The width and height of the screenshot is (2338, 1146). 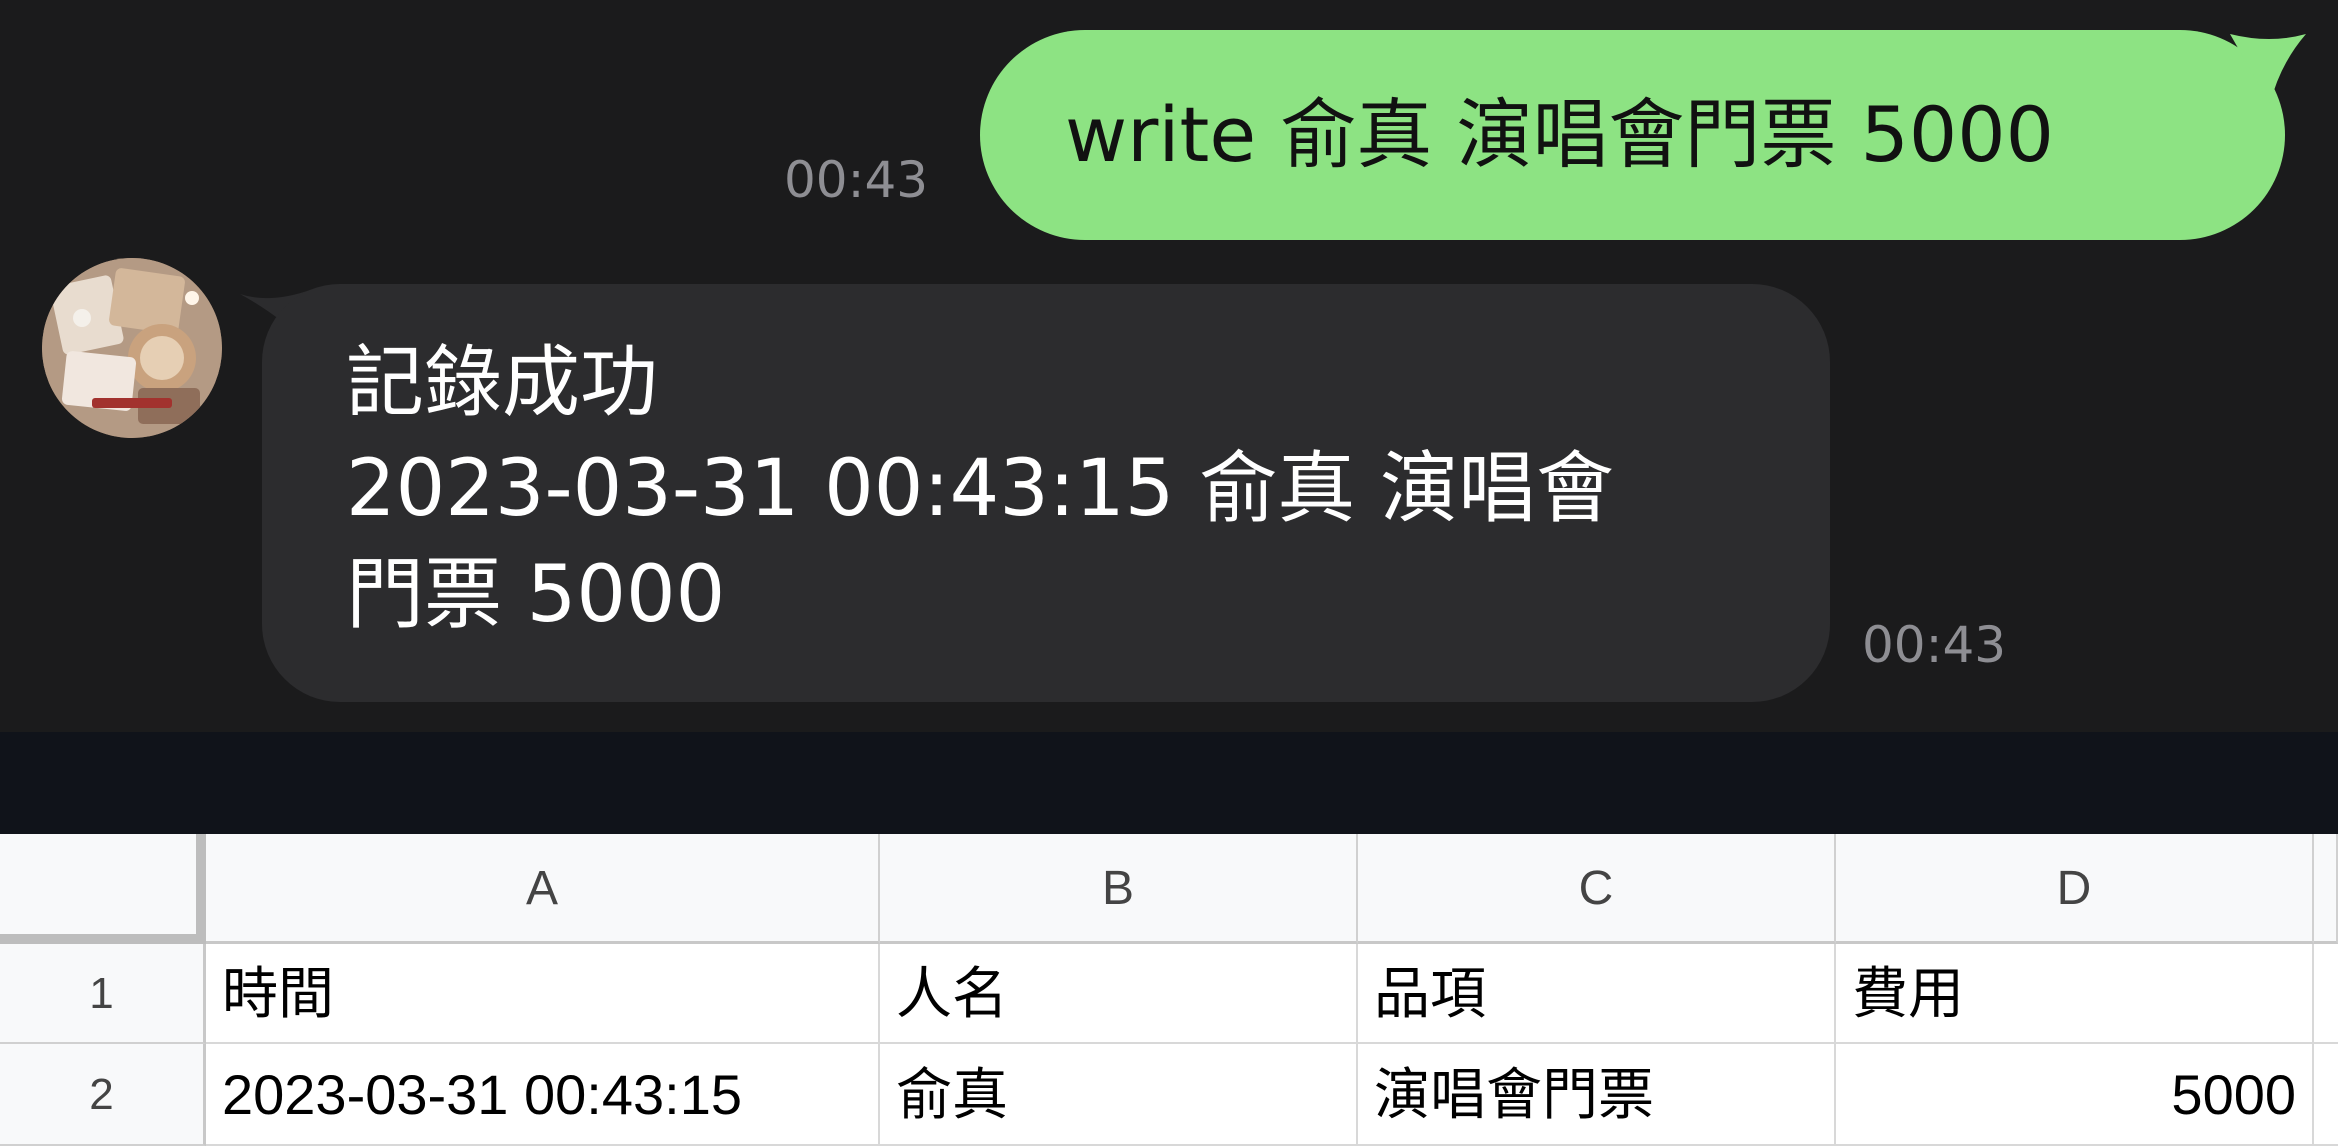 What do you see at coordinates (536, 595) in the screenshot?
I see `incoming-message-line: 門票 5000` at bounding box center [536, 595].